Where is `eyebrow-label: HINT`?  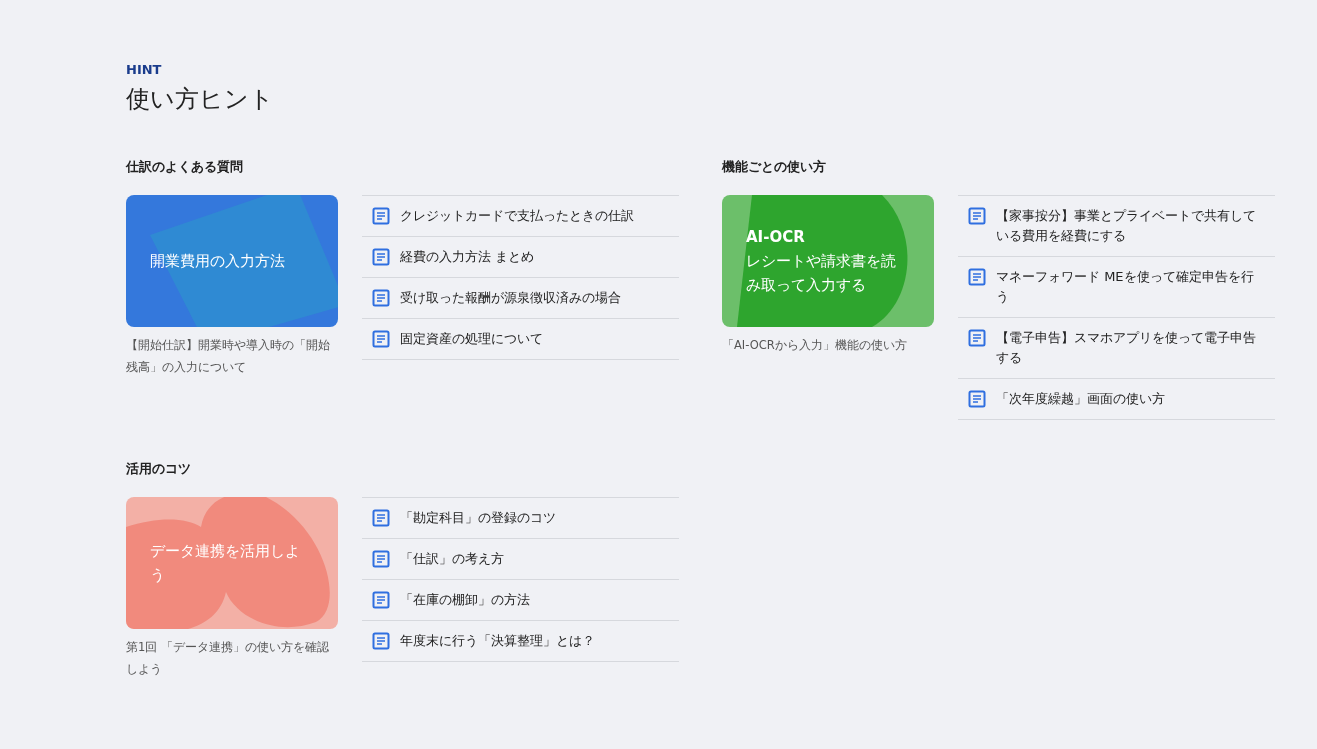 eyebrow-label: HINT is located at coordinates (144, 70).